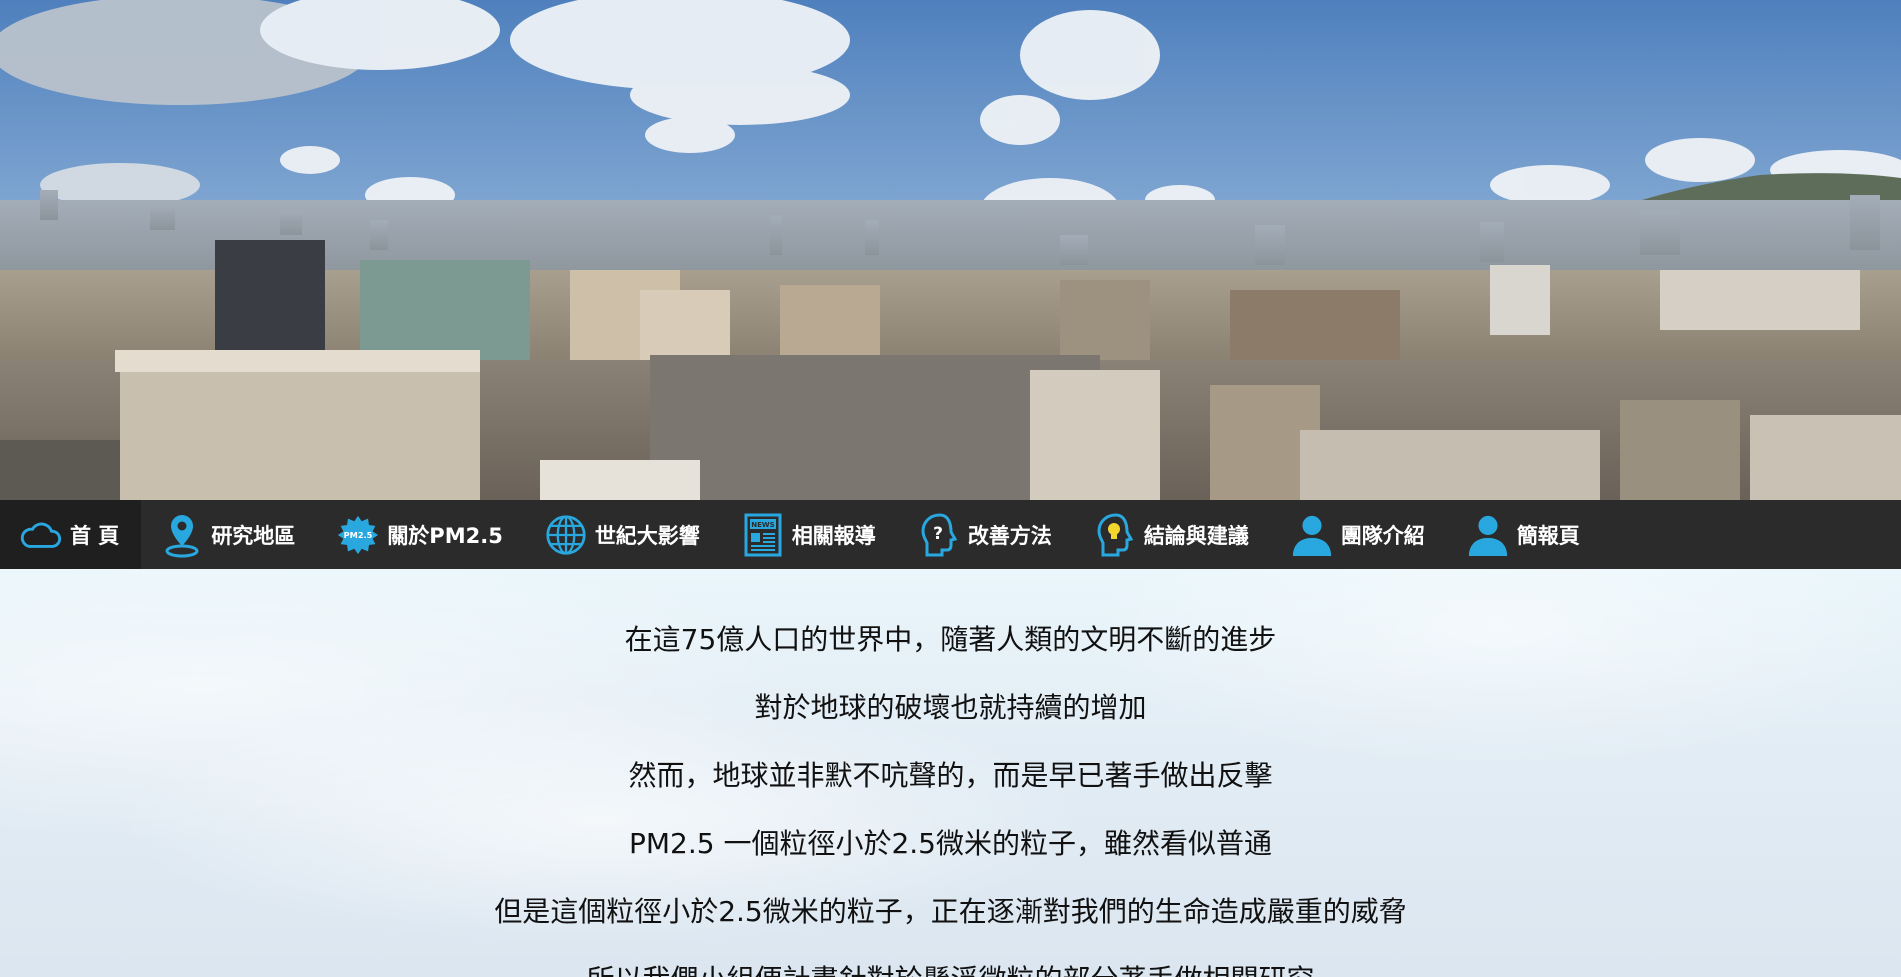  I want to click on svg-text: NEWS, so click(762, 525).